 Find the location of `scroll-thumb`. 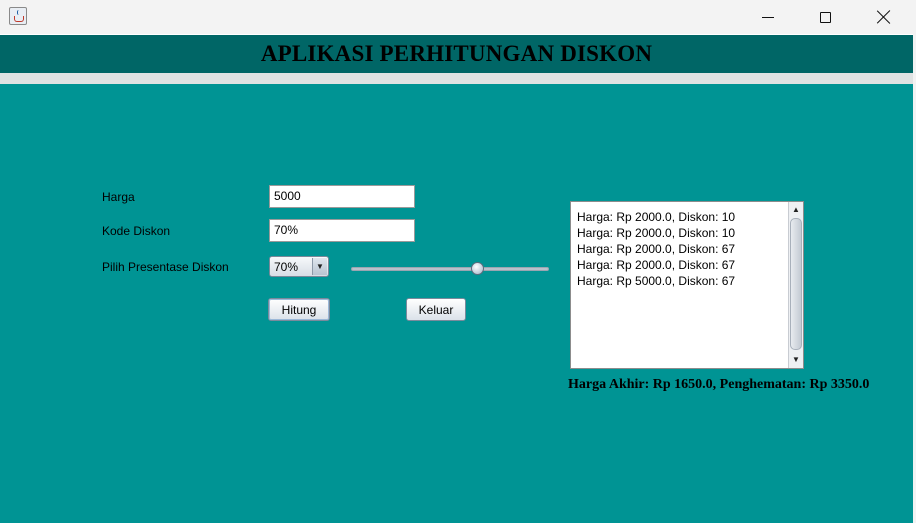

scroll-thumb is located at coordinates (796, 284).